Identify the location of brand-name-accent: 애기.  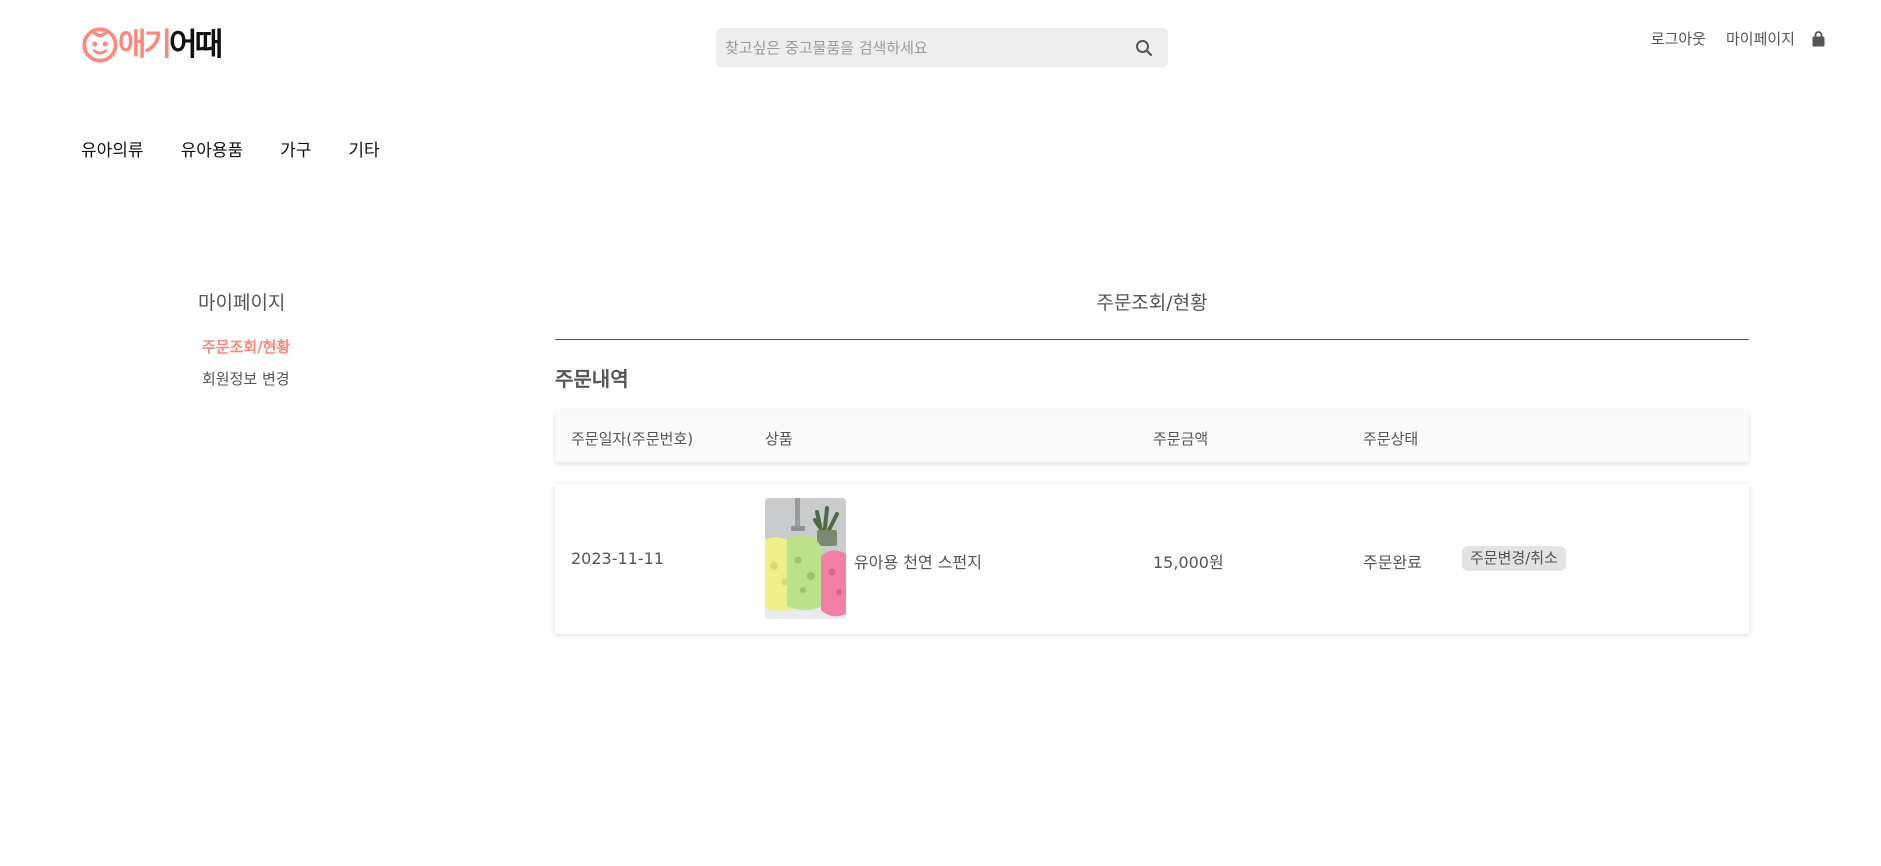
(145, 45).